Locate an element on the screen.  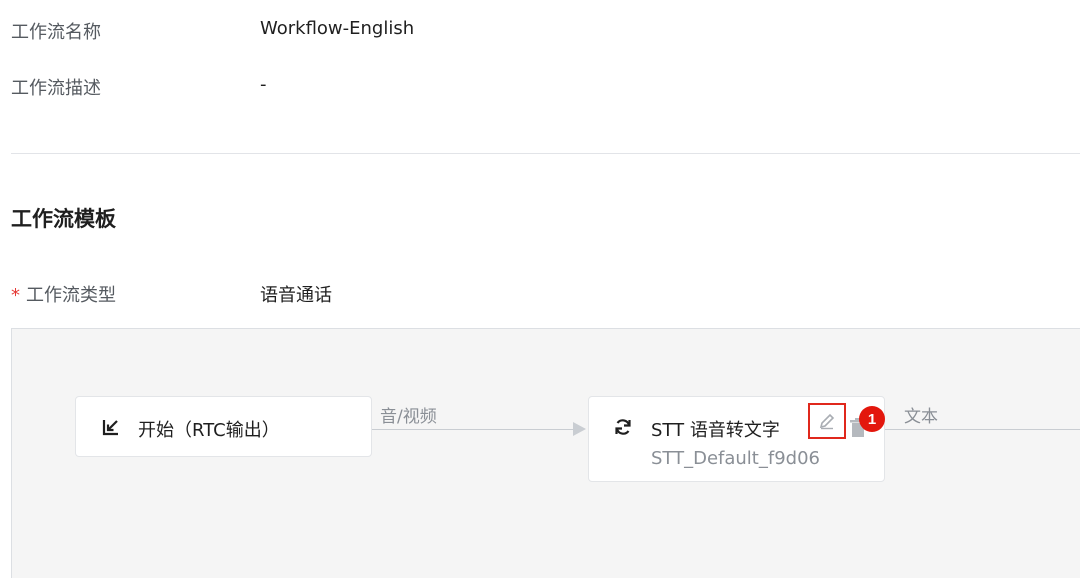
edge-2-label: 文本 is located at coordinates (921, 417).